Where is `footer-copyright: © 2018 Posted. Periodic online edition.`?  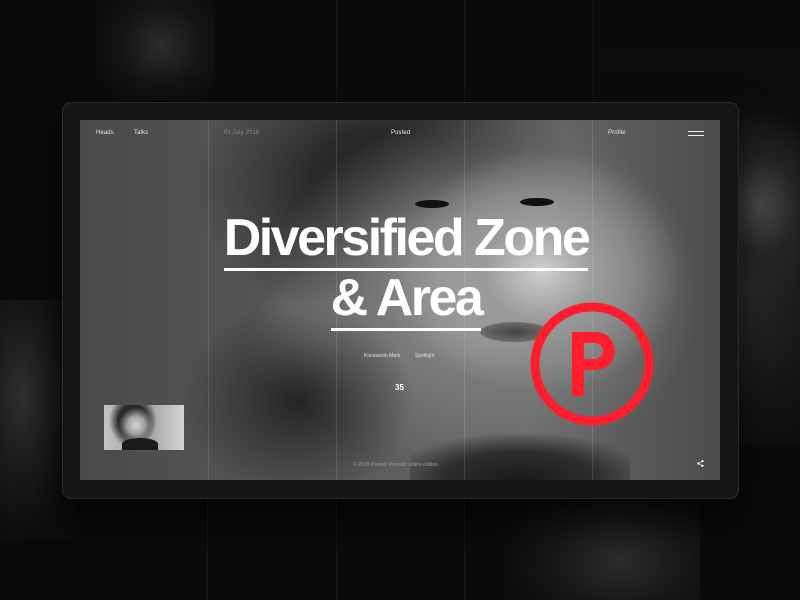 footer-copyright: © 2018 Posted. Periodic online edition. is located at coordinates (396, 465).